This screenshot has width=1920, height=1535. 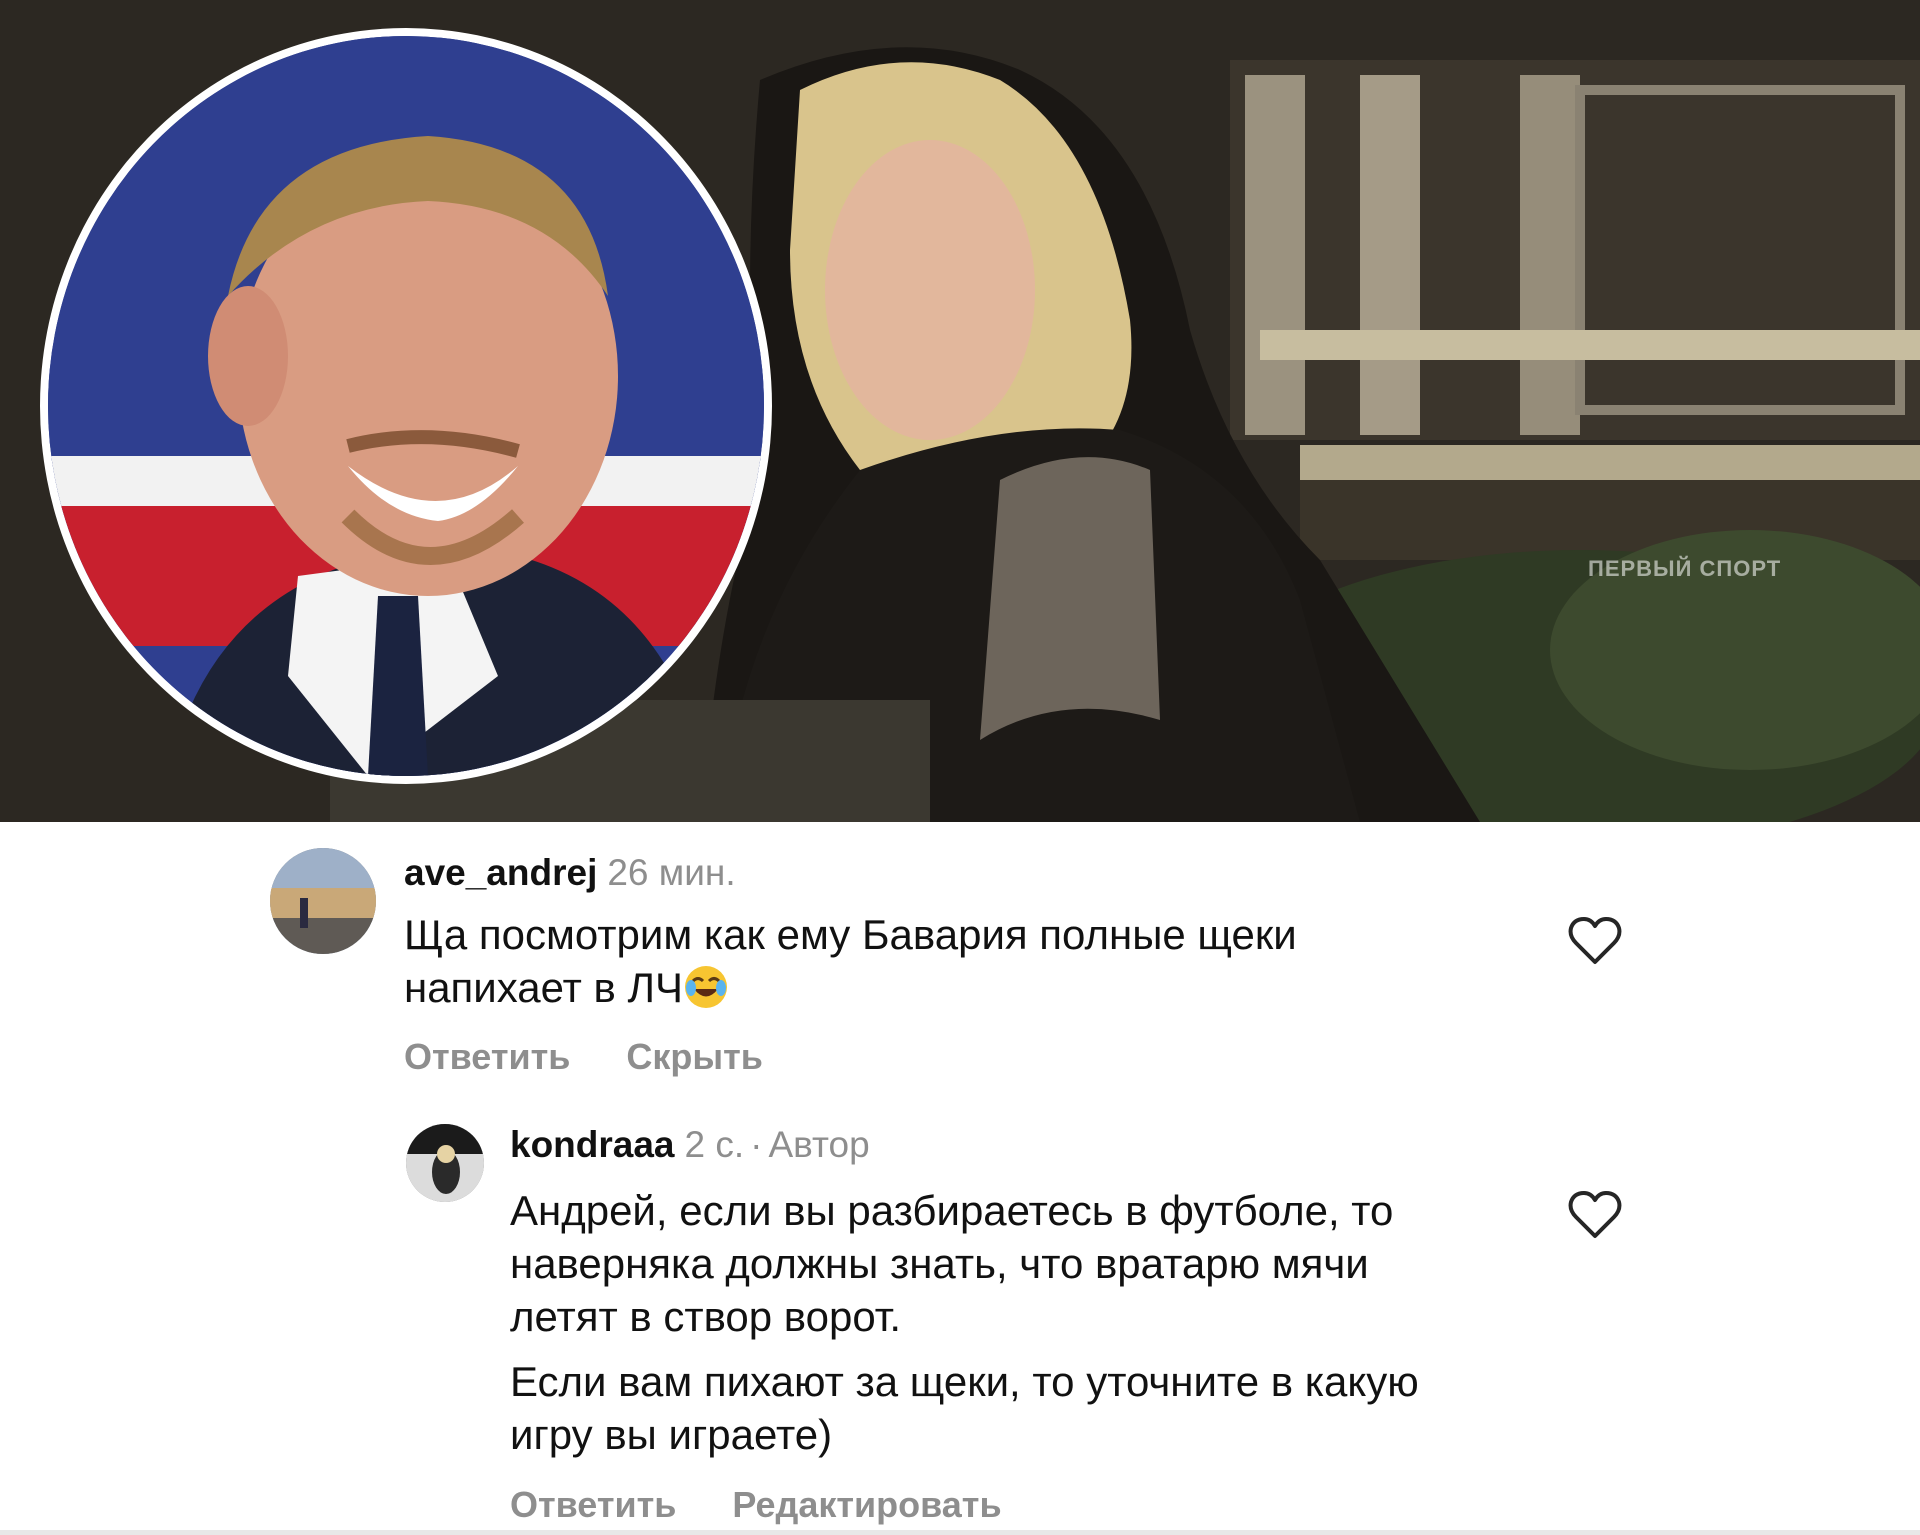 I want to click on edit-button: Редактировать, so click(x=866, y=1504).